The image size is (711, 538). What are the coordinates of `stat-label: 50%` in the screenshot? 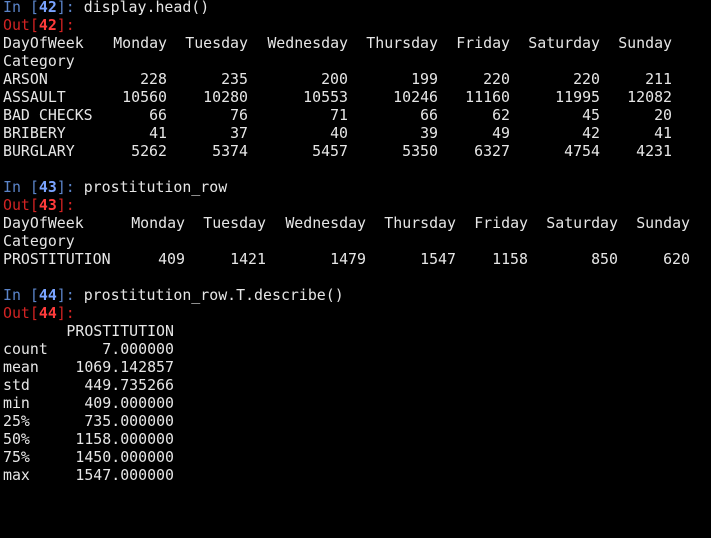 It's located at (16, 439).